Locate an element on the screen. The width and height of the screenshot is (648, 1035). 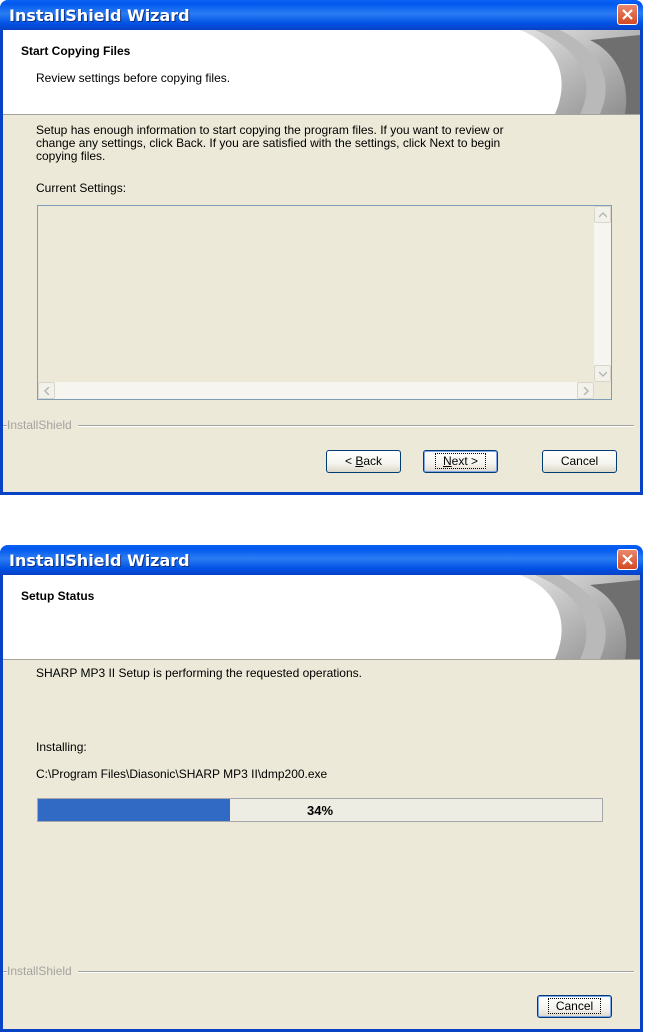
next-accel: N is located at coordinates (447, 461).